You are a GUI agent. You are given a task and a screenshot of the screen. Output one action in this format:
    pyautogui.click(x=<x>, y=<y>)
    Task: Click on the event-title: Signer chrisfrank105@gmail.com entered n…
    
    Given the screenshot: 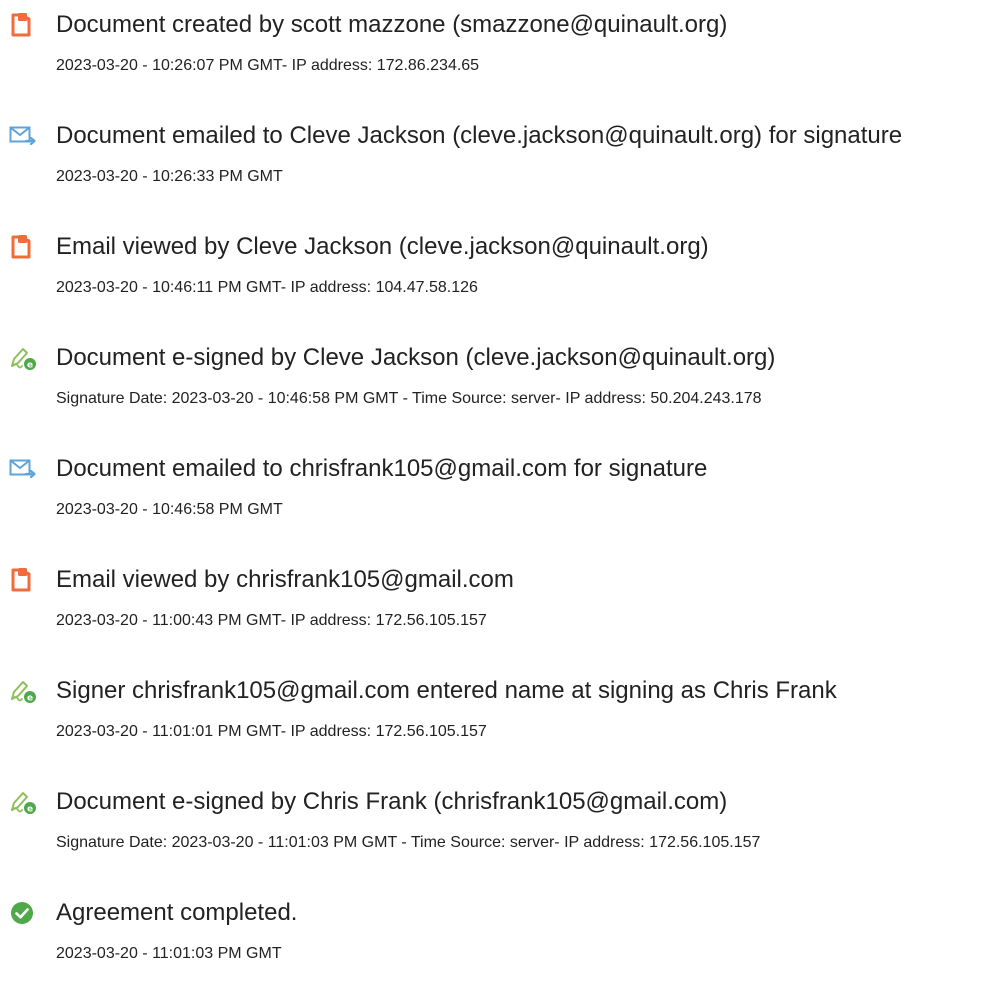 What is the action you would take?
    pyautogui.click(x=446, y=690)
    